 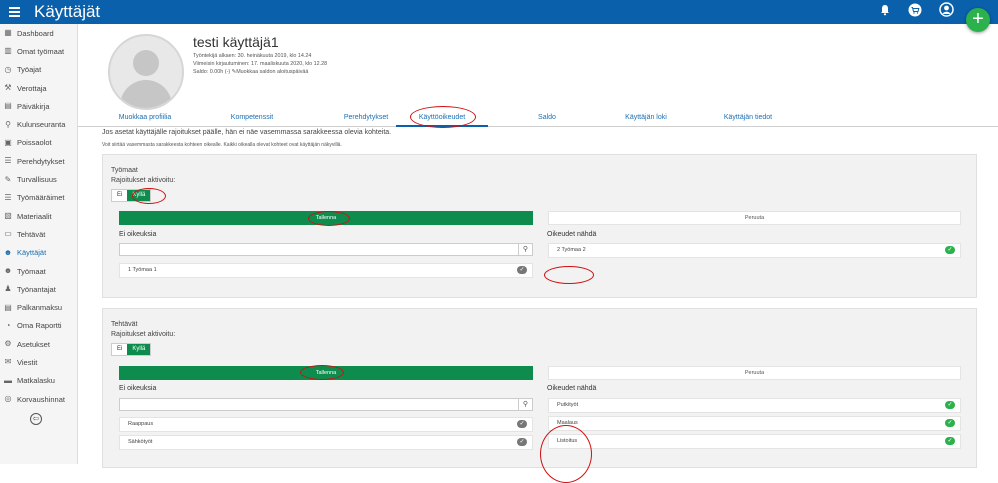 What do you see at coordinates (754, 441) in the screenshot?
I see `list-item: Listoitus ✓` at bounding box center [754, 441].